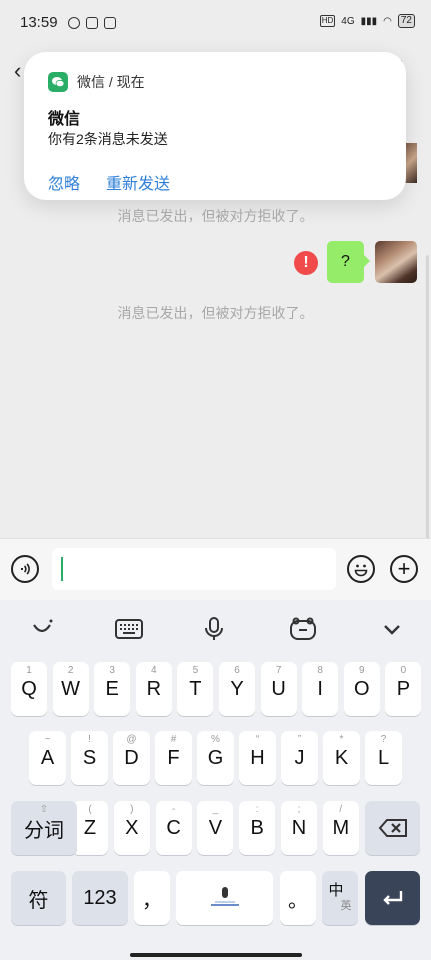  What do you see at coordinates (383, 739) in the screenshot?
I see `key-hint: ?` at bounding box center [383, 739].